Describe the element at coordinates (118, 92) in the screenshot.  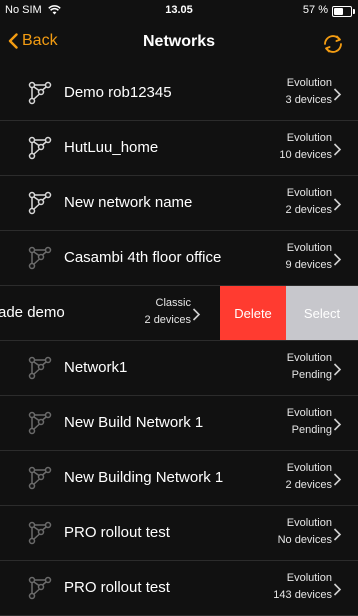
I see `network-name: Demo rob12345` at that location.